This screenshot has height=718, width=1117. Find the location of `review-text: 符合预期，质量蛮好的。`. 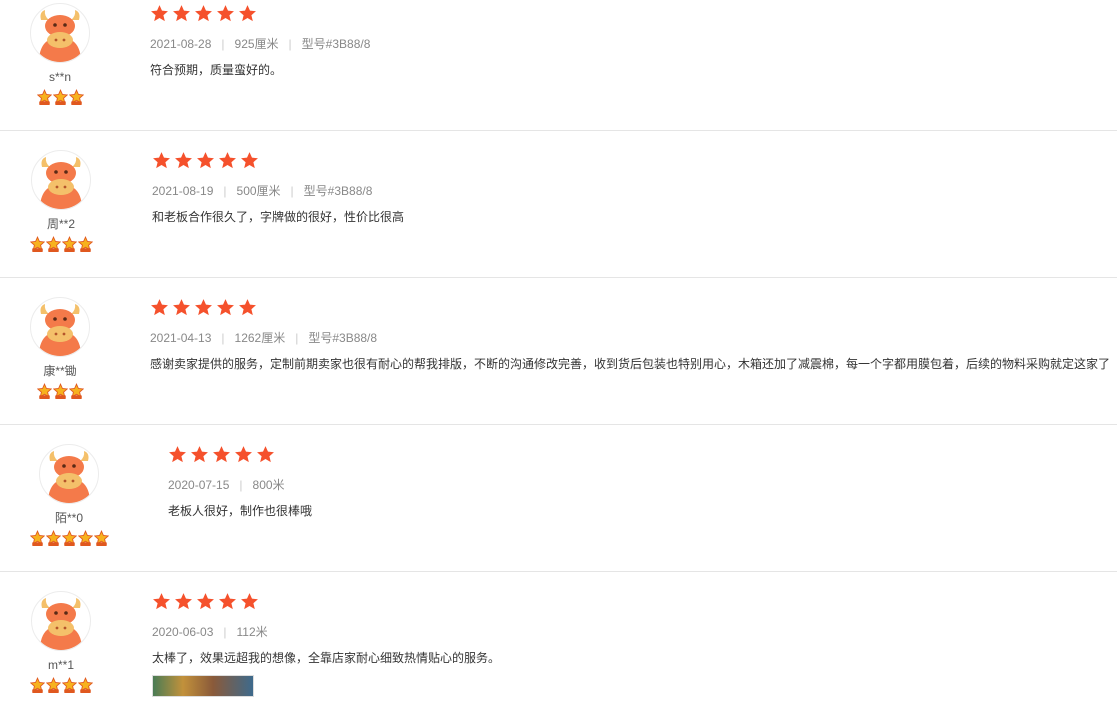

review-text: 符合预期，质量蛮好的。 is located at coordinates (216, 70).